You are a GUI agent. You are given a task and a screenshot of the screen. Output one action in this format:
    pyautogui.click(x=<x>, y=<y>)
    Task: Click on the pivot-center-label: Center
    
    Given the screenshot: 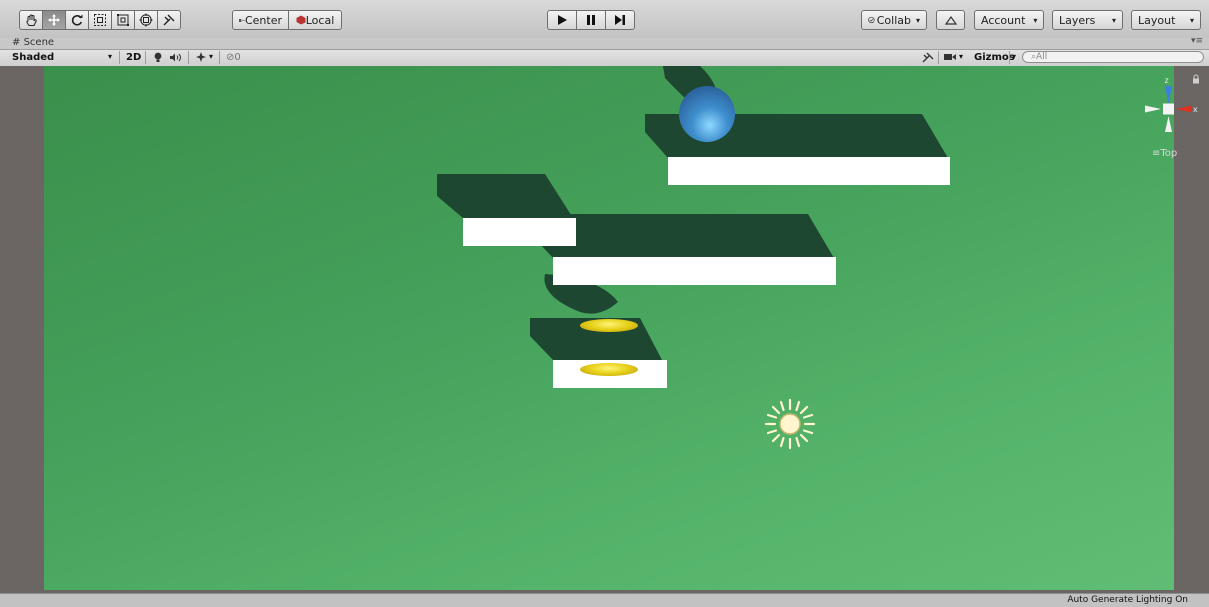 What is the action you would take?
    pyautogui.click(x=263, y=20)
    